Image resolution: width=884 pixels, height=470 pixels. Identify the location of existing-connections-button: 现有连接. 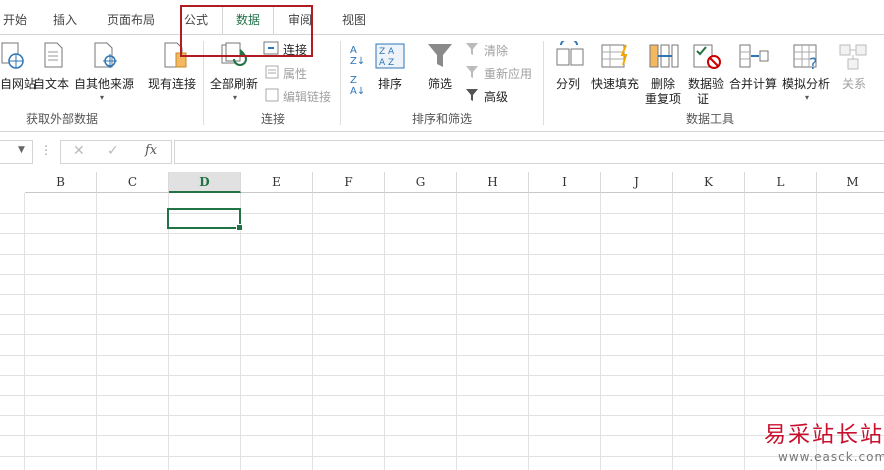
(172, 83).